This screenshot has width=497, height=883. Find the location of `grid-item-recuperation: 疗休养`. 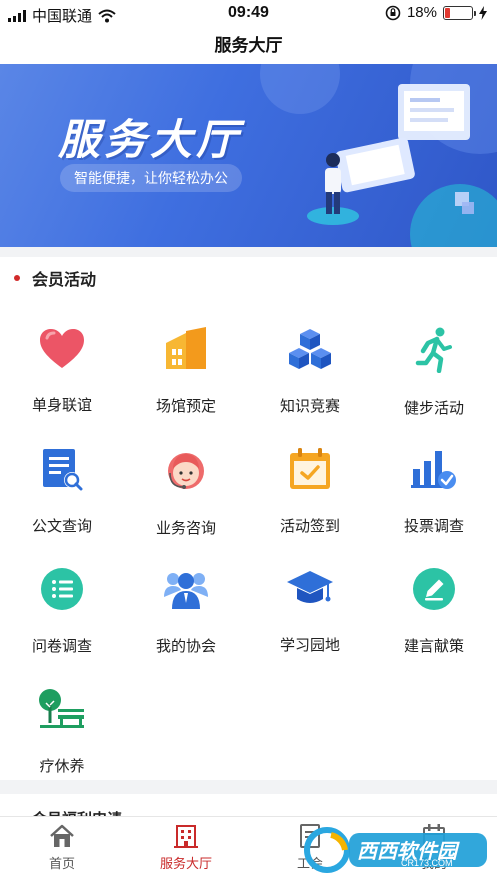

grid-item-recuperation: 疗休养 is located at coordinates (62, 720).